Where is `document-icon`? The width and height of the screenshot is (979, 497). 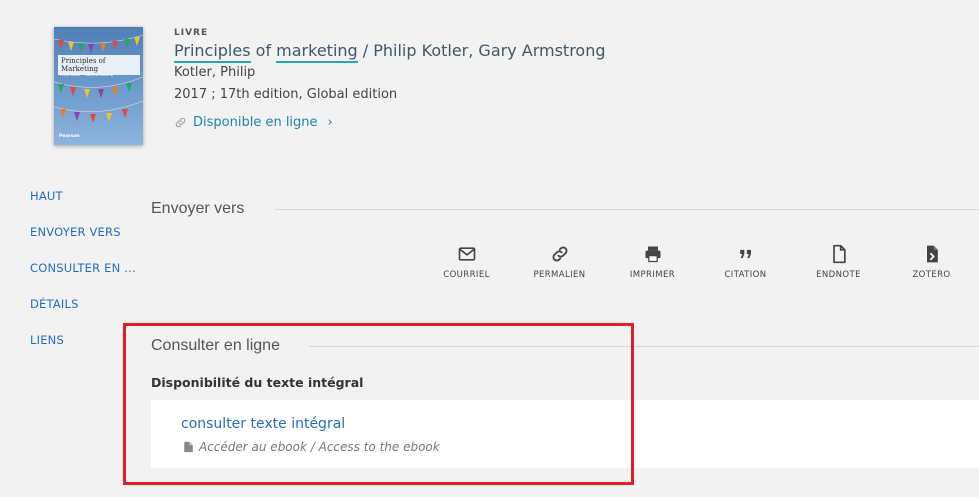 document-icon is located at coordinates (839, 254).